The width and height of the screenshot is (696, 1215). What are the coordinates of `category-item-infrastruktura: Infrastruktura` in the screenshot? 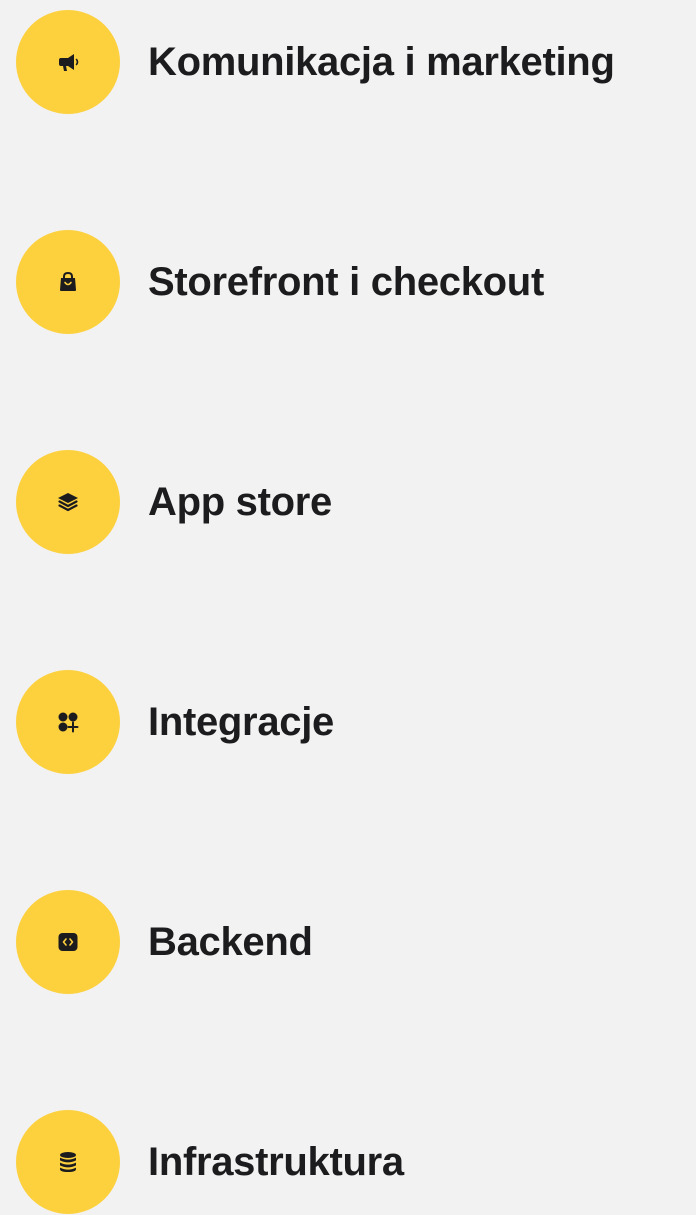 It's located at (210, 1162).